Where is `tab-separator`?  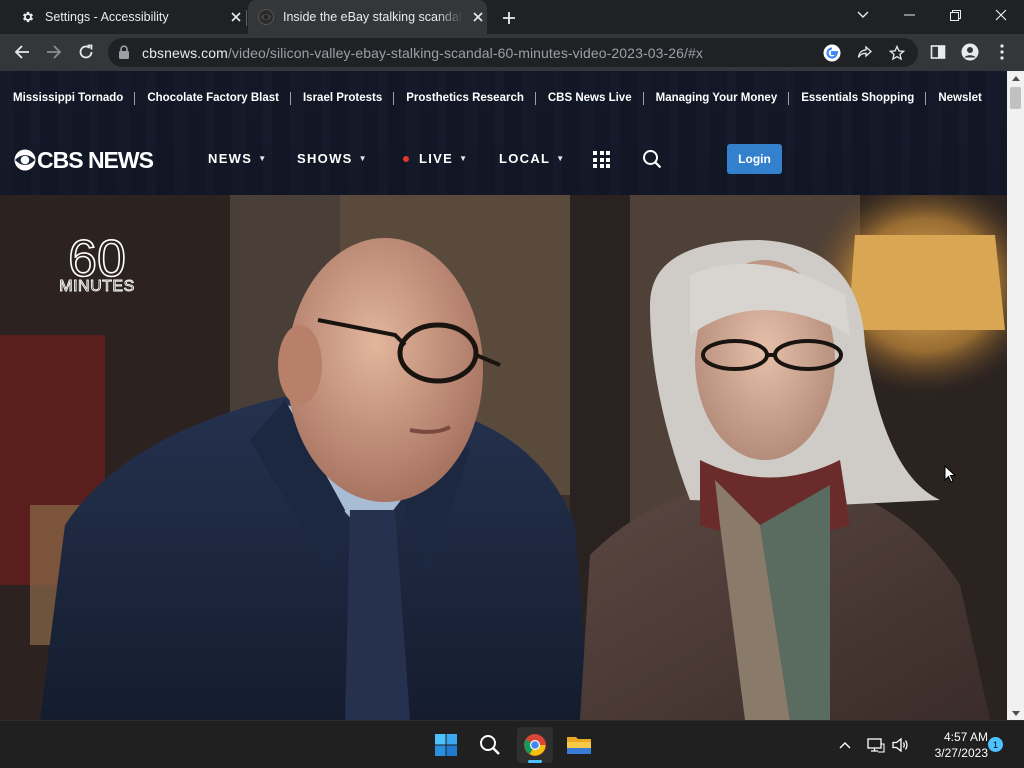
tab-separator is located at coordinates (246, 18).